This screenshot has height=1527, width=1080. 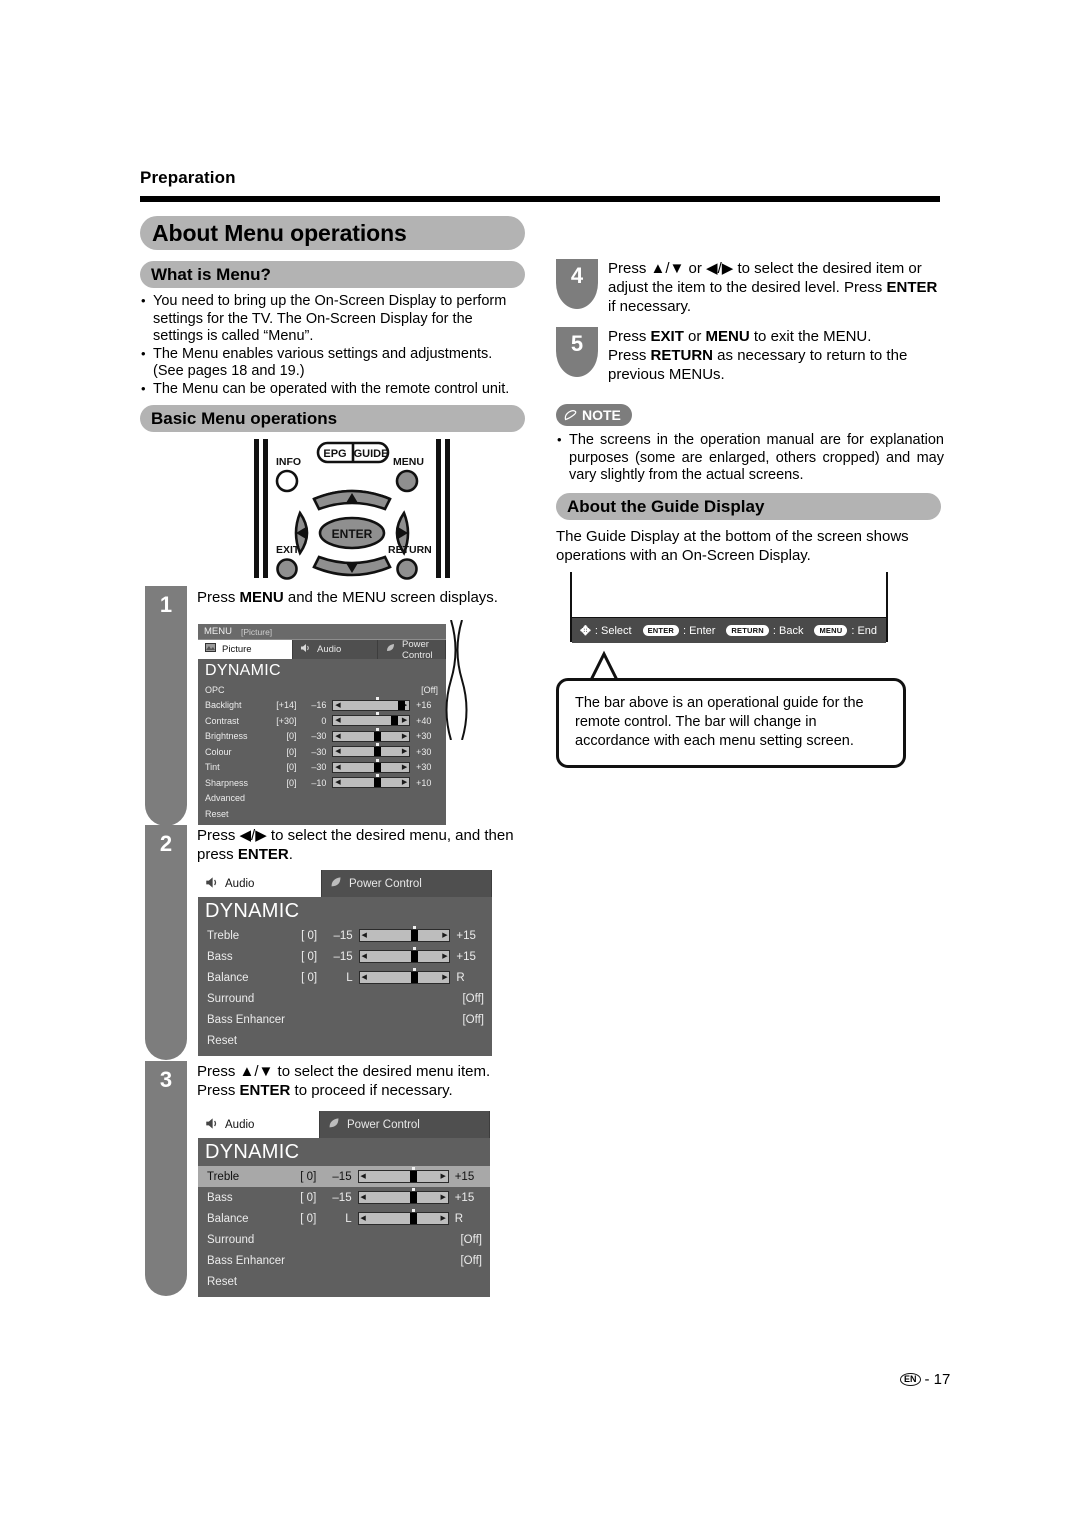 What do you see at coordinates (322, 690) in the screenshot?
I see `osd-row: OPC [Off]` at bounding box center [322, 690].